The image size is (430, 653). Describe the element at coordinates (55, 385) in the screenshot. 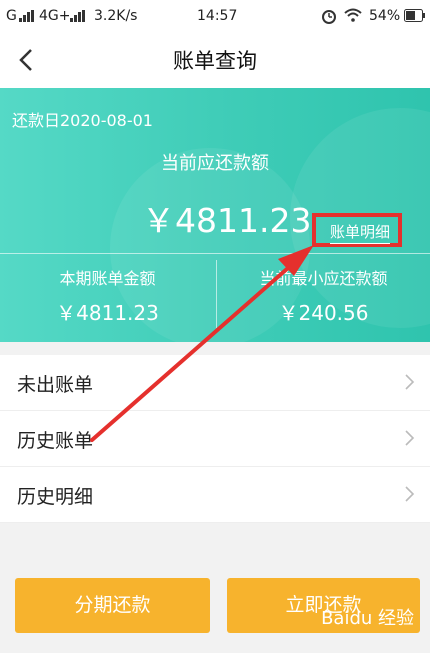

I see `menu-item-label: 未出账单` at that location.